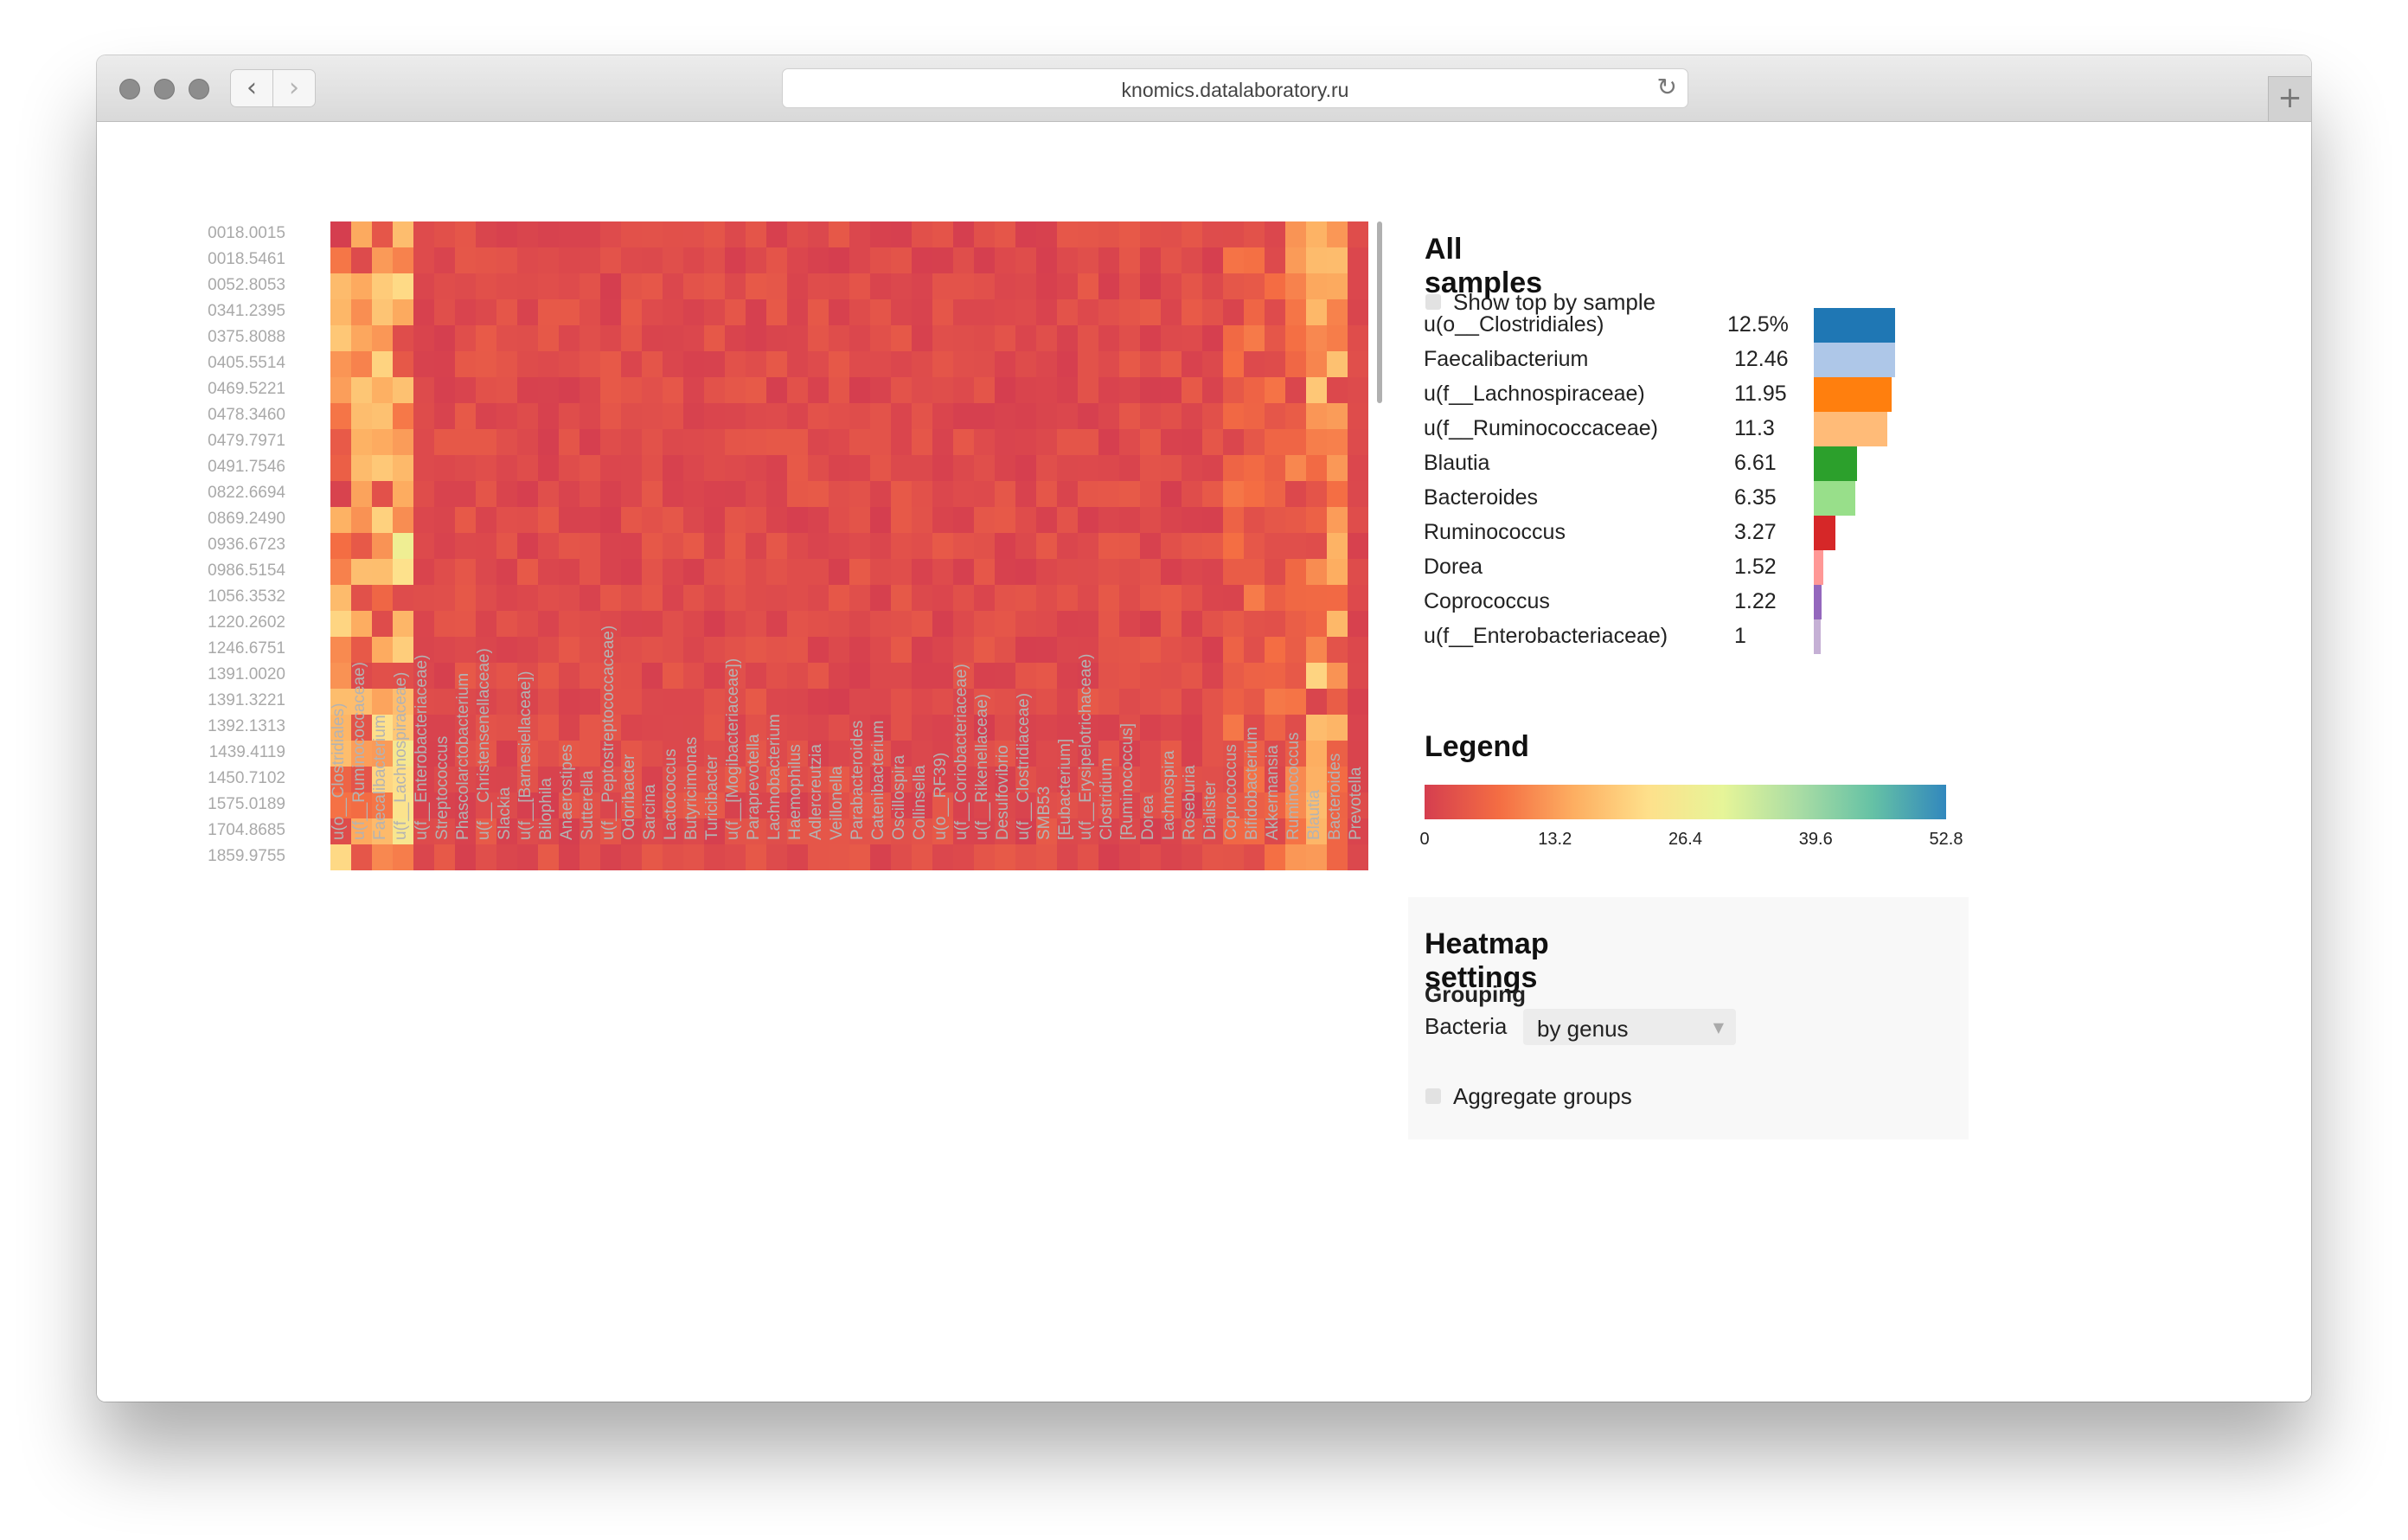 Image resolution: width=2408 pixels, height=1540 pixels. Describe the element at coordinates (1433, 302) in the screenshot. I see `show-top-checkbox` at that location.